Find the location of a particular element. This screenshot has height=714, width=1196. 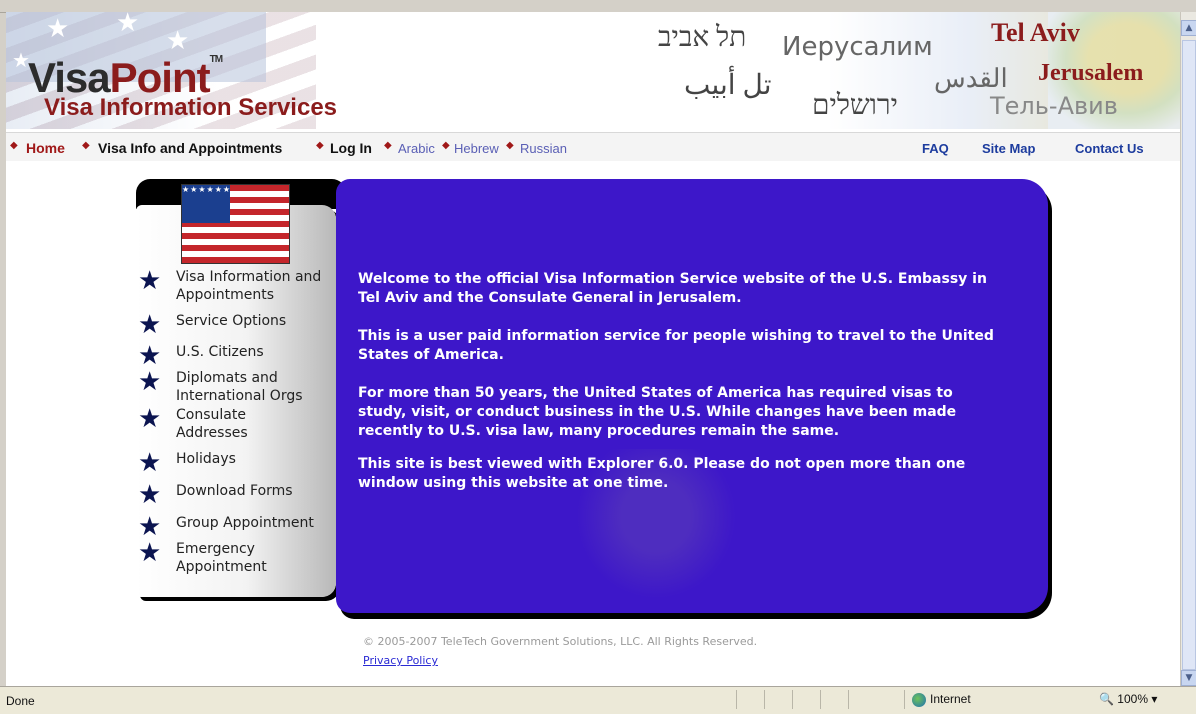

sidebar-item-group-appointment: ★ Group Appointment is located at coordinates (238, 527).